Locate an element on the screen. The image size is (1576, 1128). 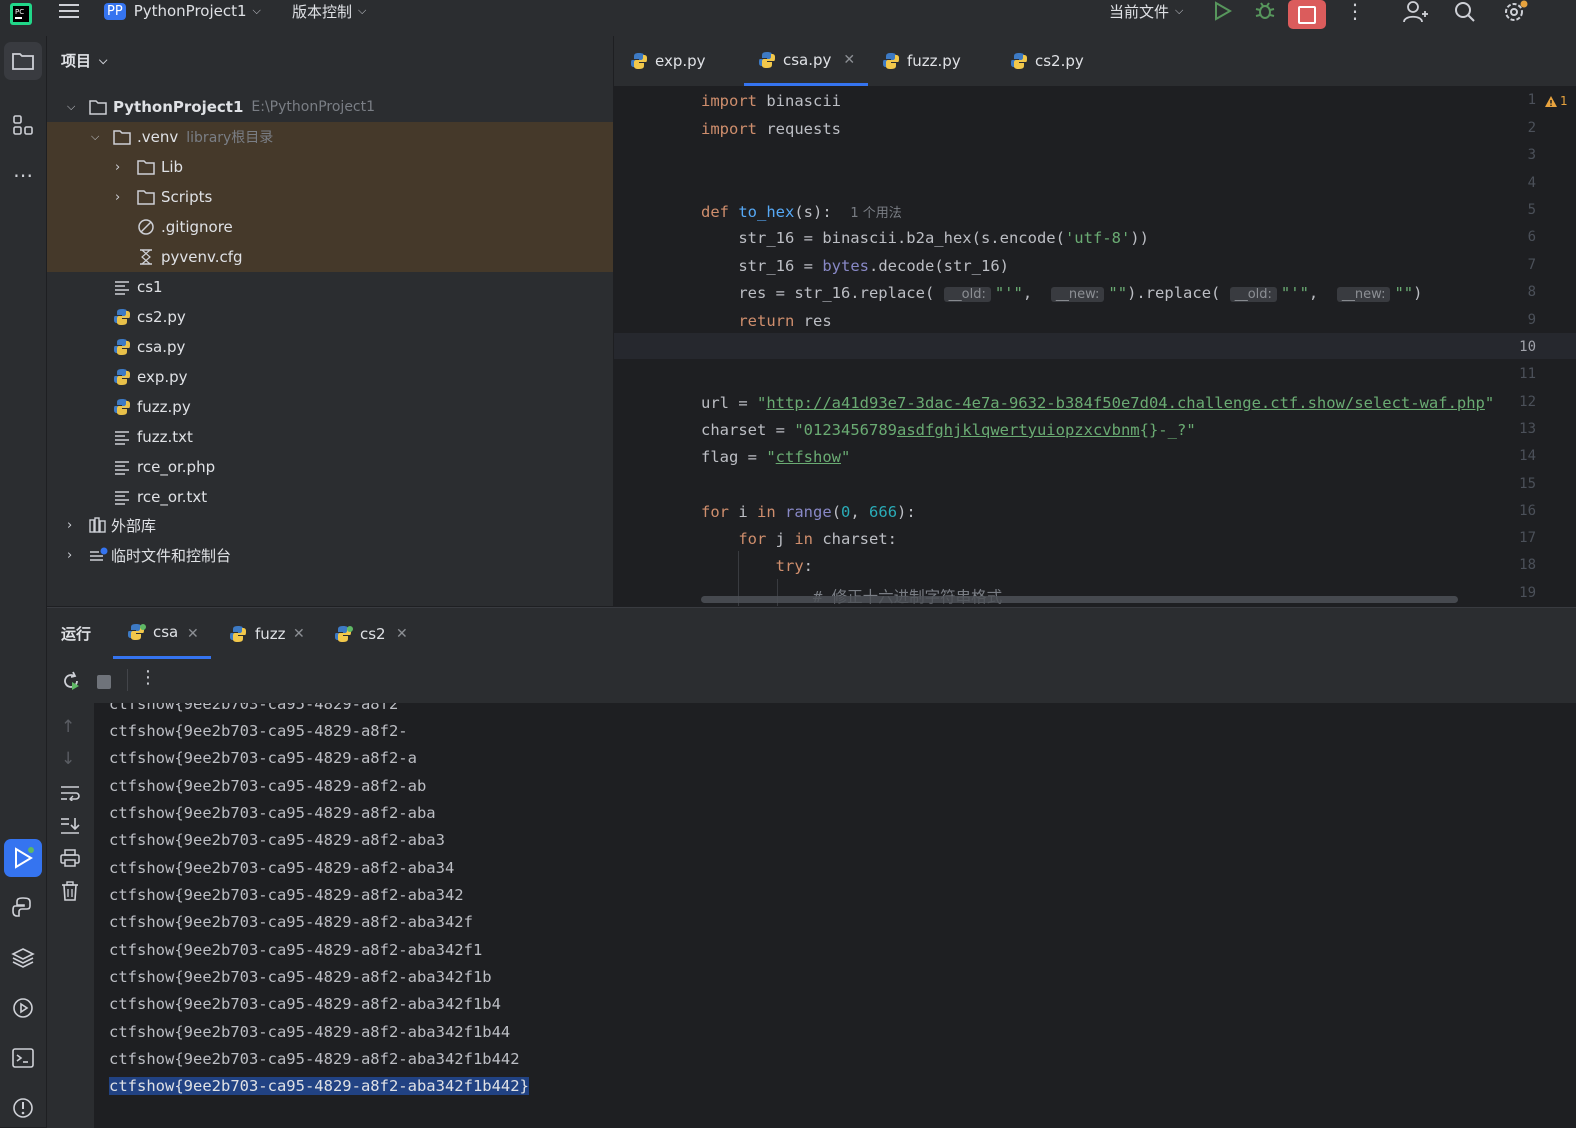
code-line: return res is located at coordinates (766, 321).